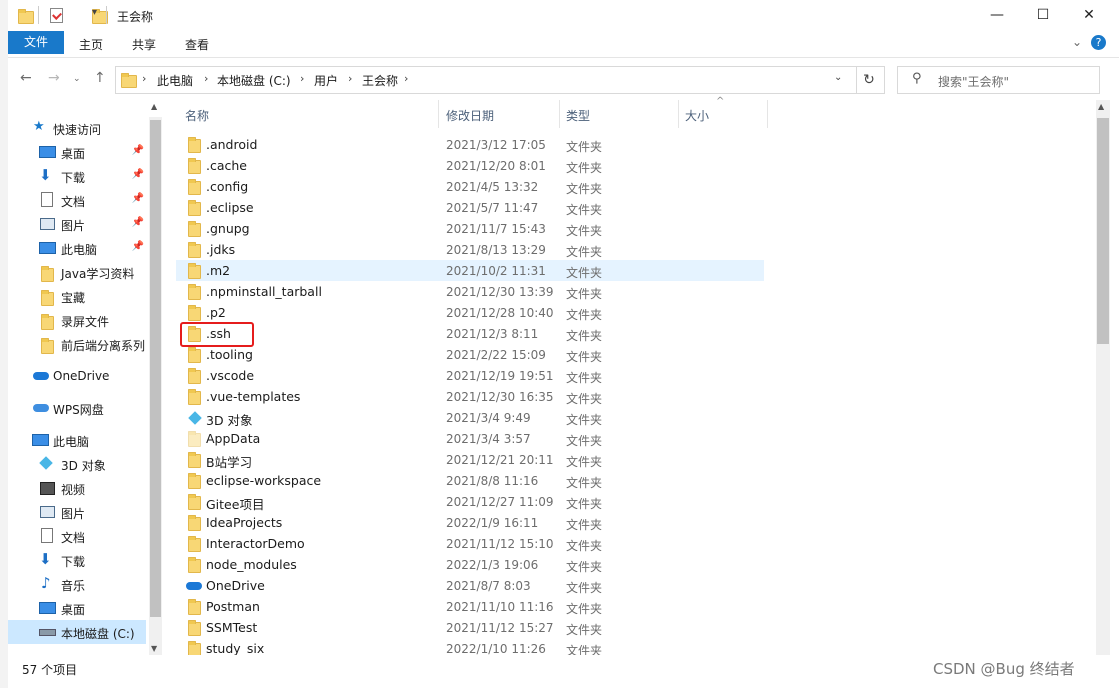 The width and height of the screenshot is (1119, 688). What do you see at coordinates (470, 115) in the screenshot?
I see `column-date: 修改日期` at bounding box center [470, 115].